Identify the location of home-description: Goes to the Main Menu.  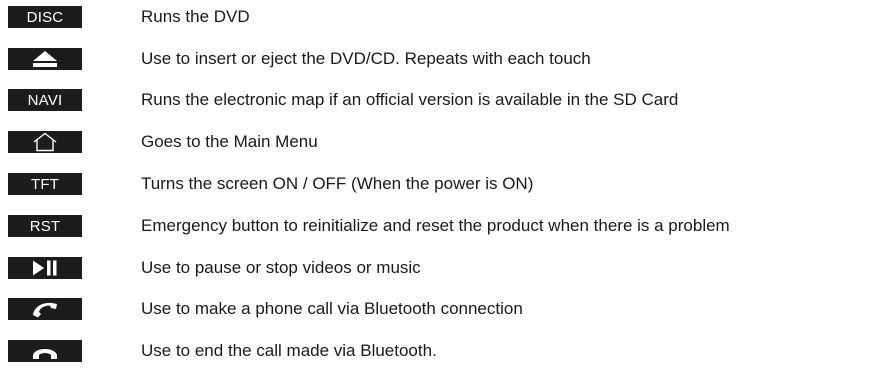
(229, 141).